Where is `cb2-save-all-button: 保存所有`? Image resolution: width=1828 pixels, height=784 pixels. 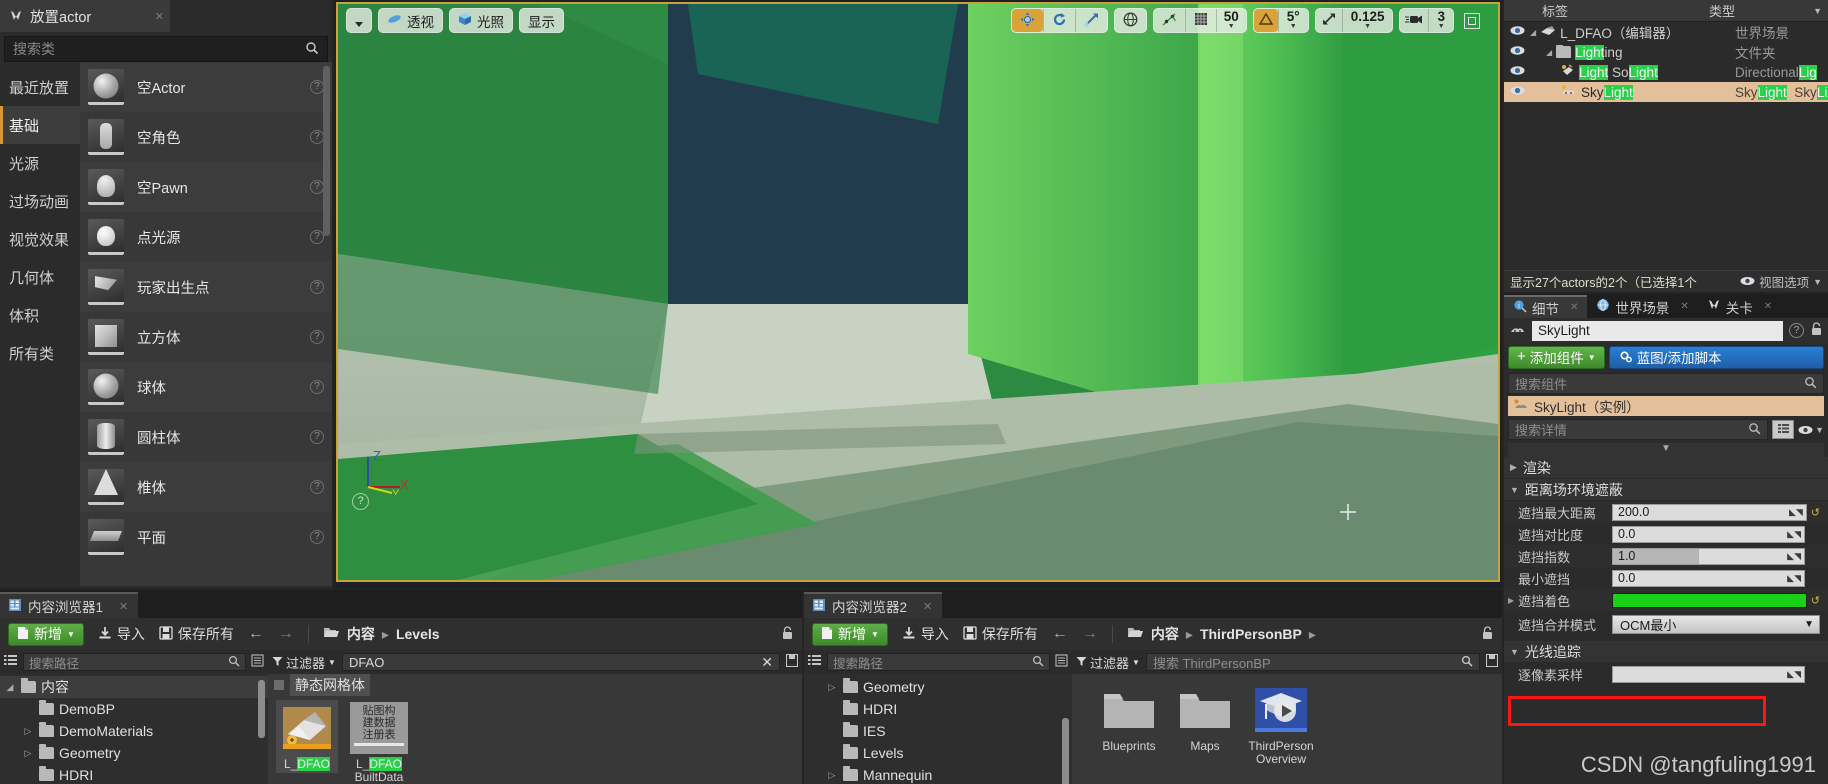
cb2-save-all-button: 保存所有 is located at coordinates (1000, 634).